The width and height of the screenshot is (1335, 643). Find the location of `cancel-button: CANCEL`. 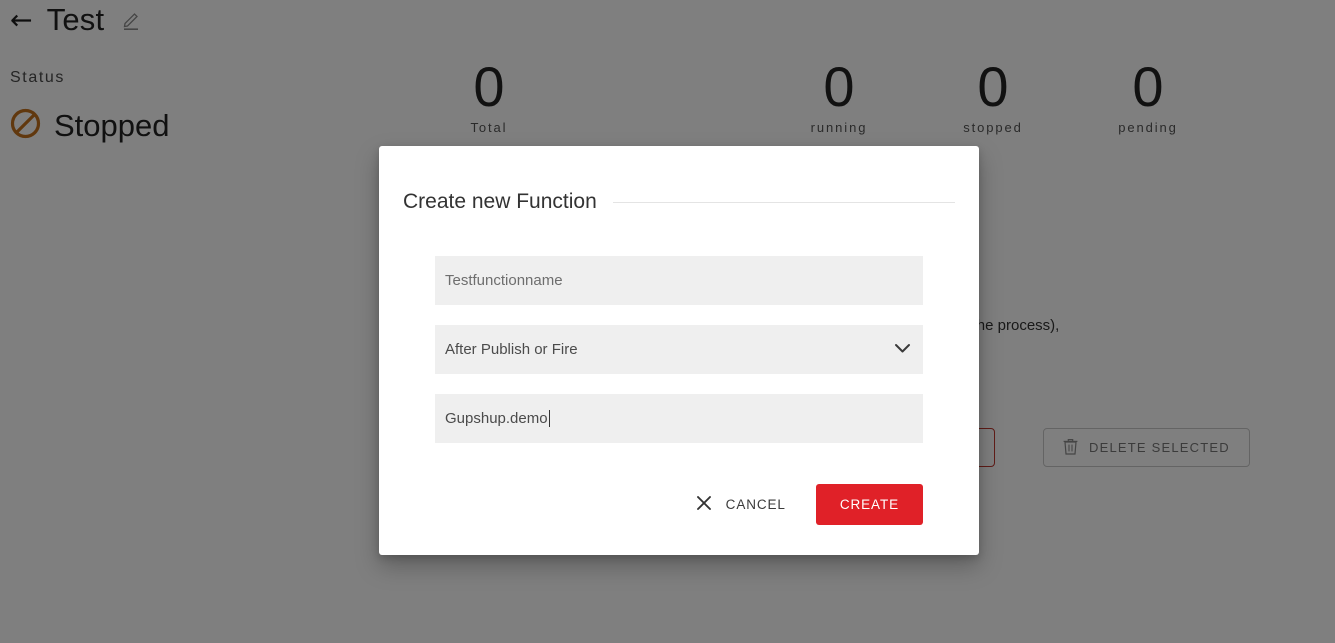

cancel-button: CANCEL is located at coordinates (741, 504).